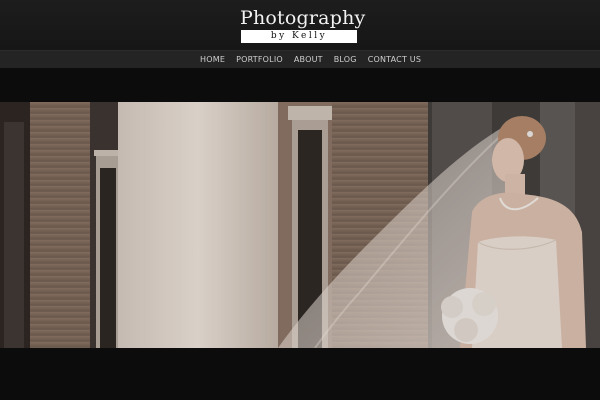  What do you see at coordinates (299, 36) in the screenshot?
I see `logo-subtitle: by Kelly` at bounding box center [299, 36].